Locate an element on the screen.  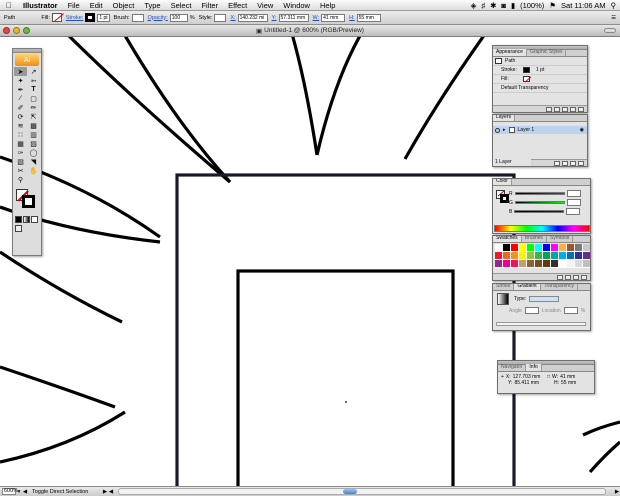
target-circle-icon: ◉ is located at coordinates (582, 130).